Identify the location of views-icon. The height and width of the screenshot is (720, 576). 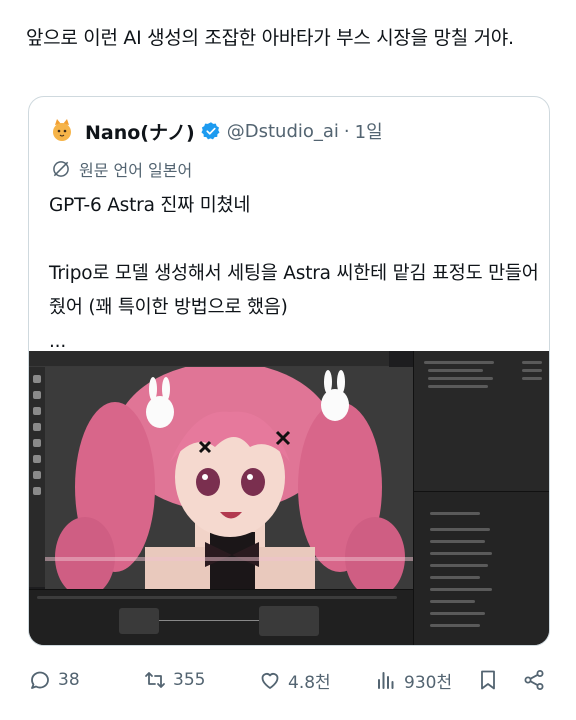
(386, 680).